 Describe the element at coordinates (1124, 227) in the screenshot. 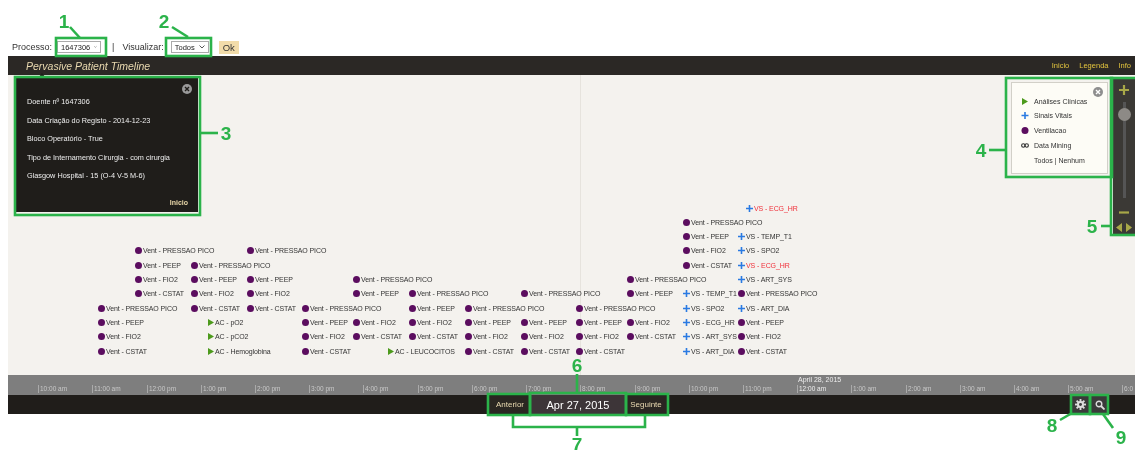

I see `pan-arrows-icon` at that location.